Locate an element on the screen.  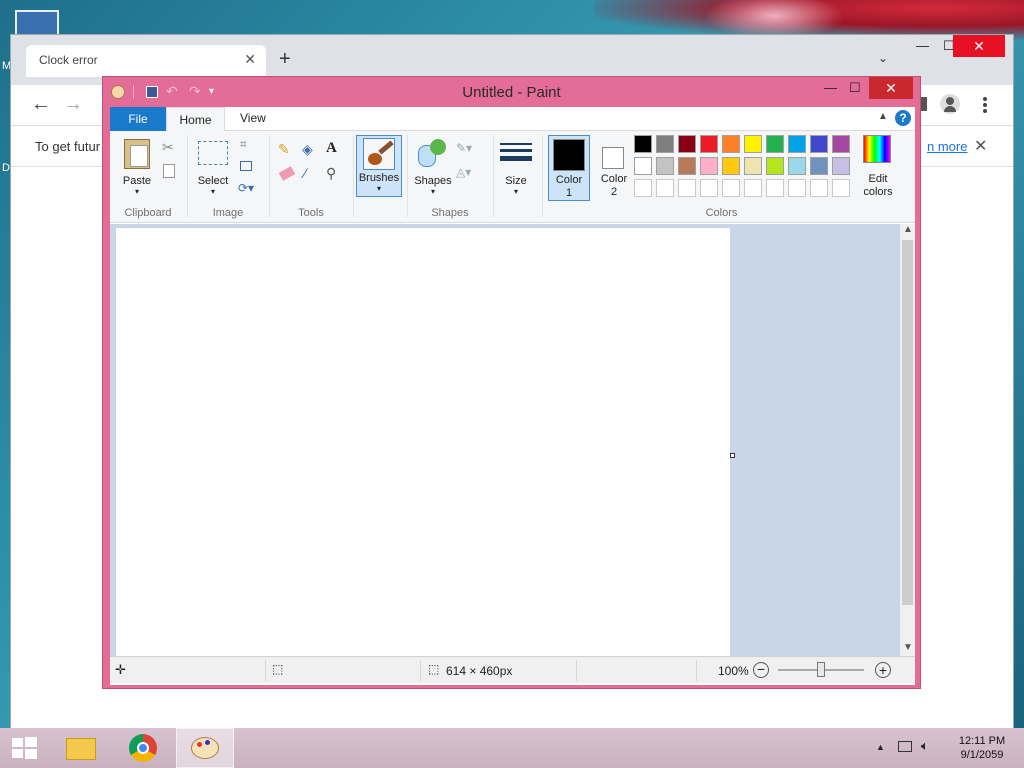
pencil-icon: ✎ is located at coordinates (284, 149).